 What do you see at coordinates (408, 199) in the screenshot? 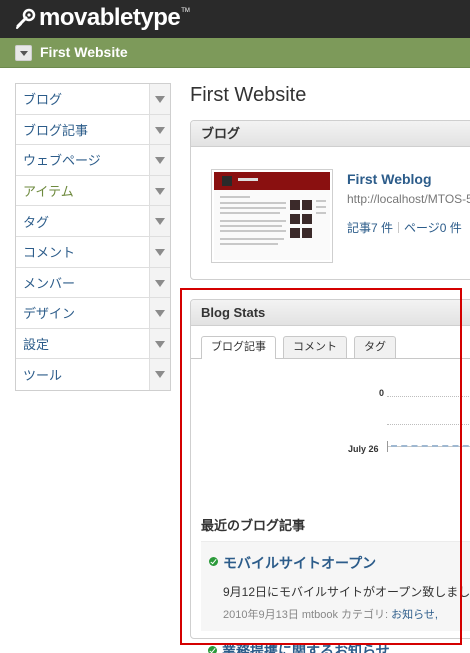
I see `blog-url: http://localhost/MTOS-5` at bounding box center [408, 199].